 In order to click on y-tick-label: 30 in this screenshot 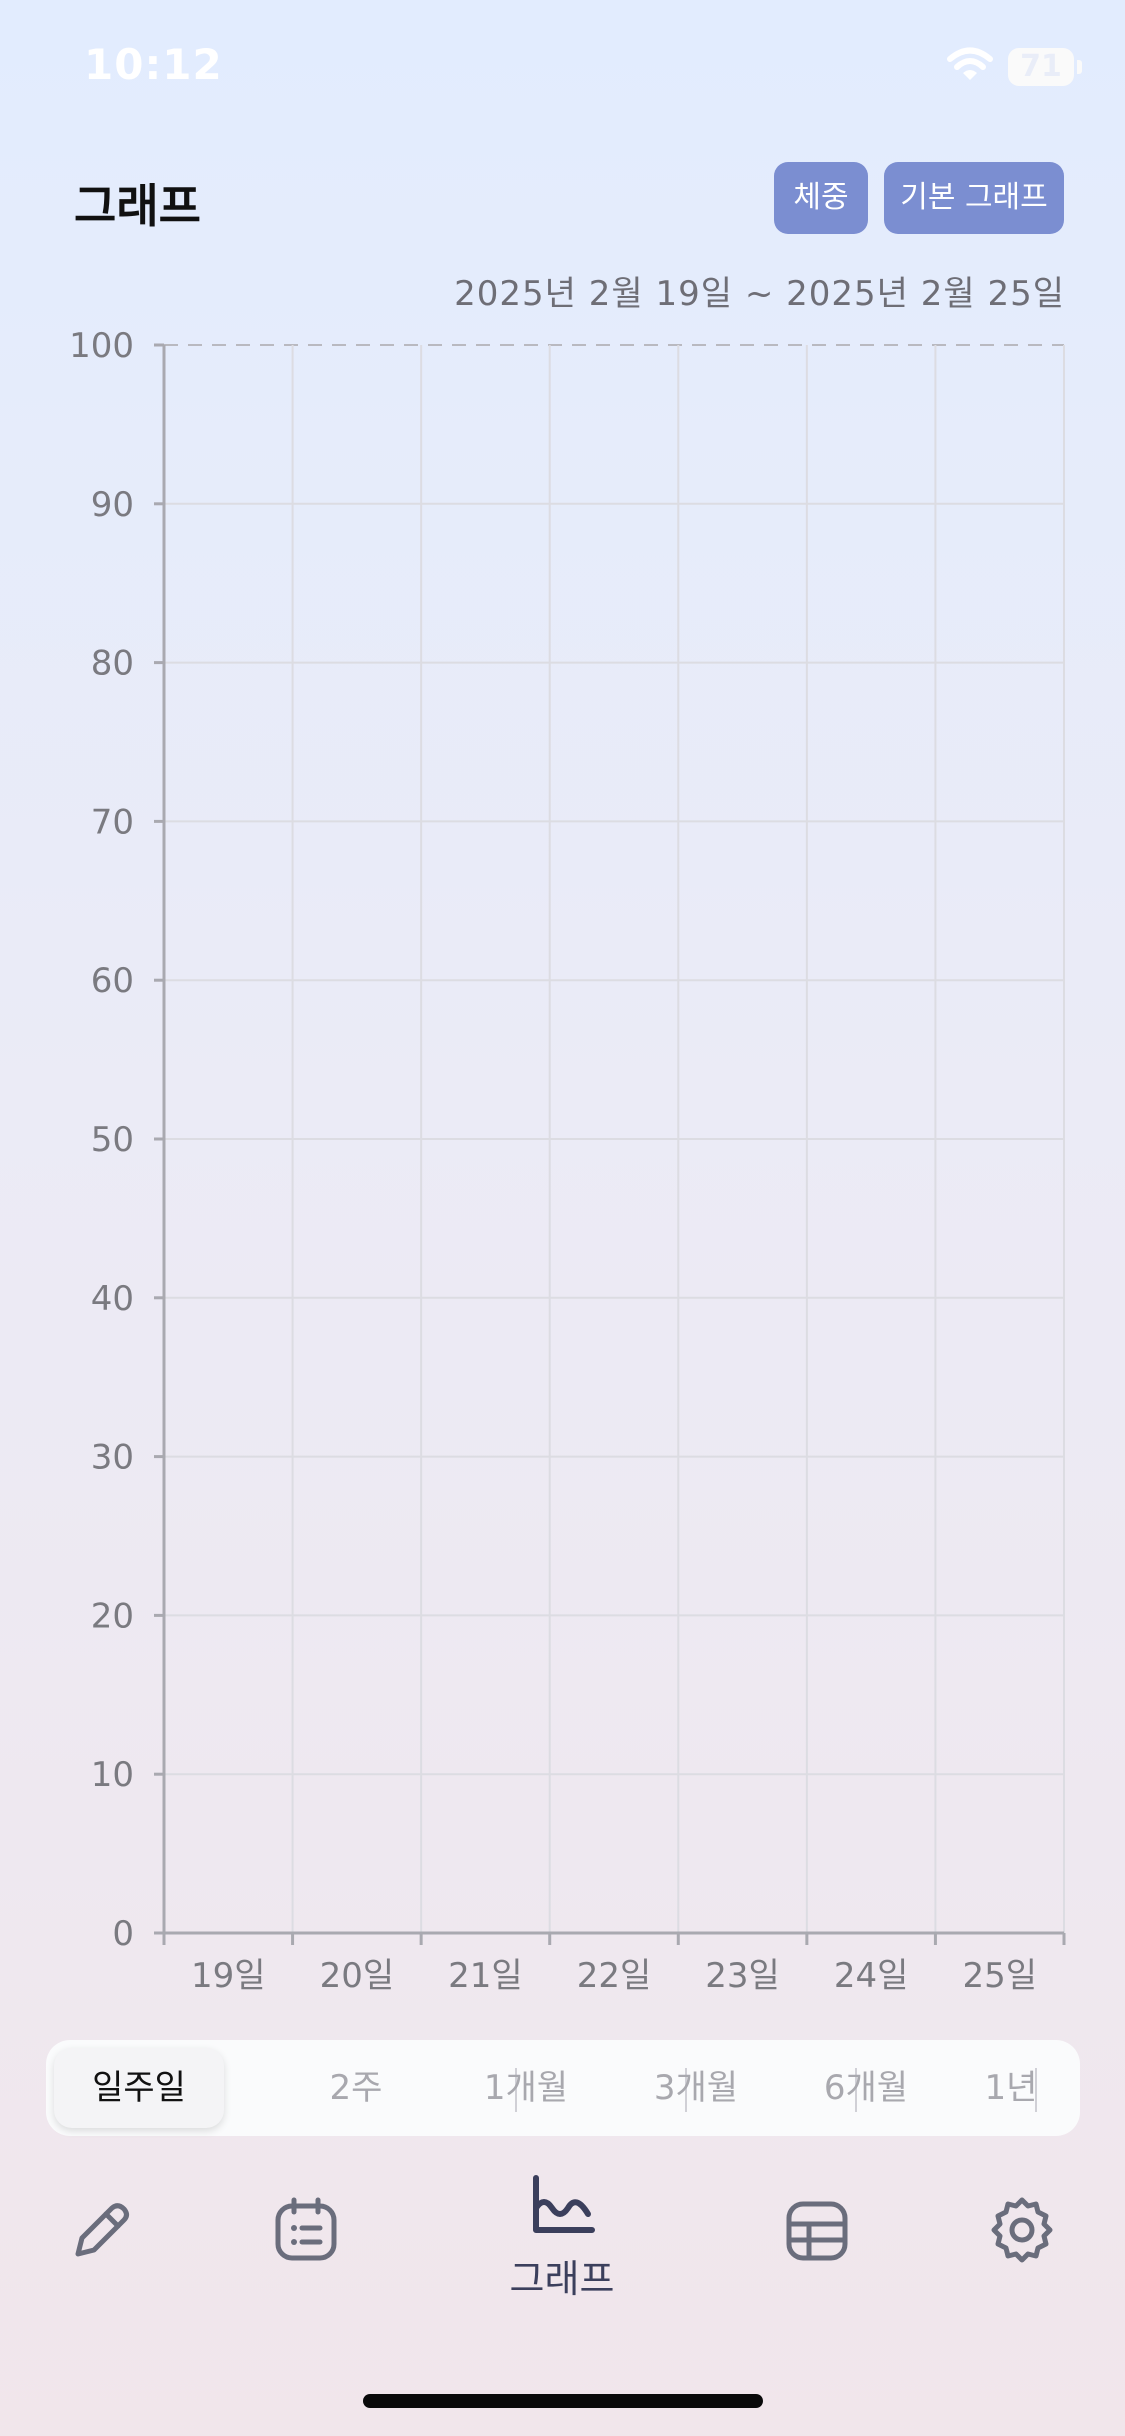, I will do `click(112, 1458)`.